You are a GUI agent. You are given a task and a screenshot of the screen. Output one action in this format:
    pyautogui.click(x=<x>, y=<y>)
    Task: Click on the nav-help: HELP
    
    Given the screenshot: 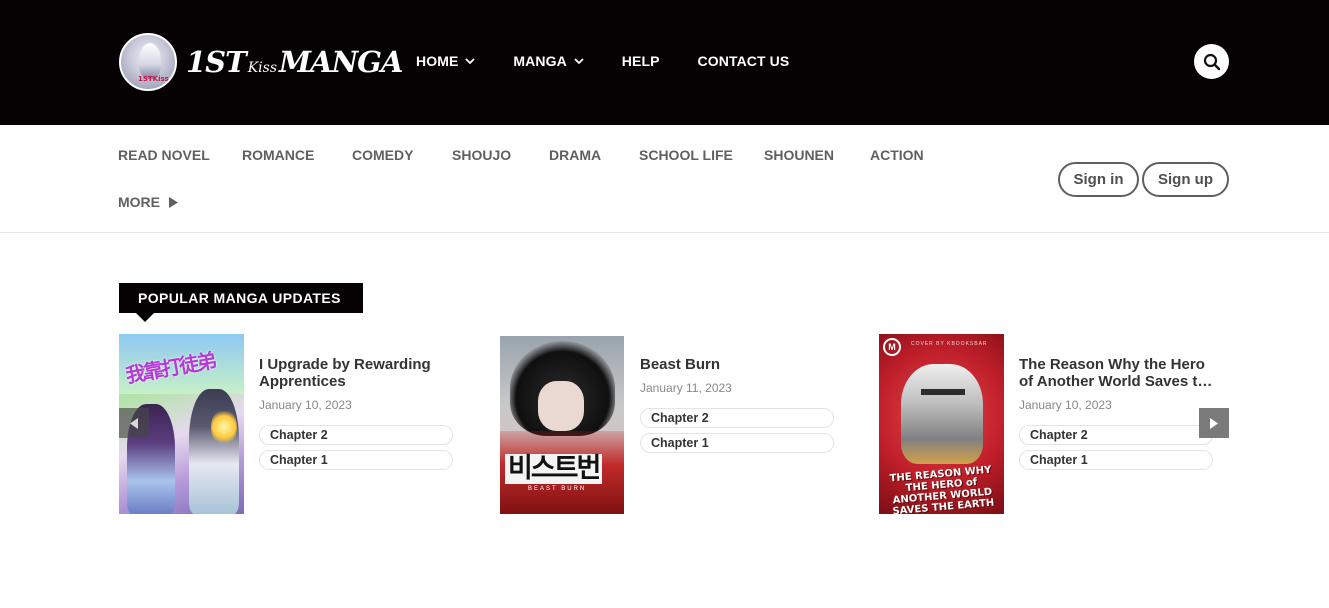 What is the action you would take?
    pyautogui.click(x=641, y=61)
    